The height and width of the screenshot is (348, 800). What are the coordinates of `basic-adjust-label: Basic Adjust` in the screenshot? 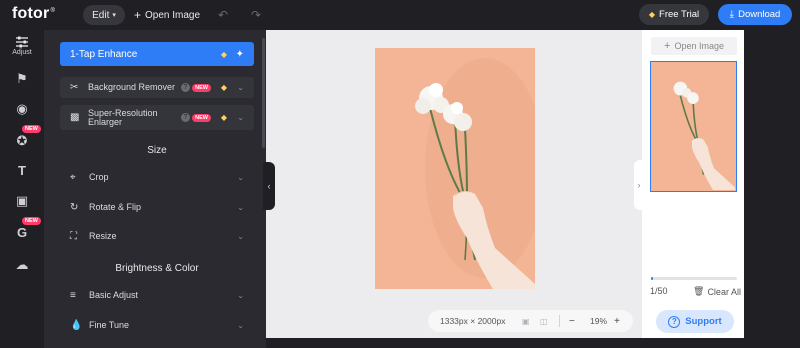 It's located at (114, 295).